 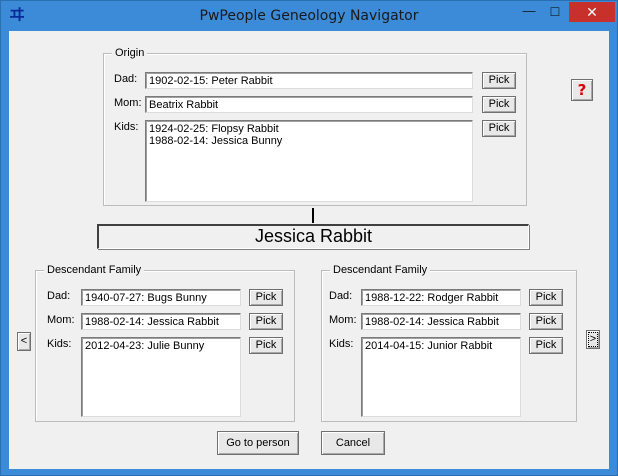 I want to click on cancel-button: Cancel, so click(x=353, y=443).